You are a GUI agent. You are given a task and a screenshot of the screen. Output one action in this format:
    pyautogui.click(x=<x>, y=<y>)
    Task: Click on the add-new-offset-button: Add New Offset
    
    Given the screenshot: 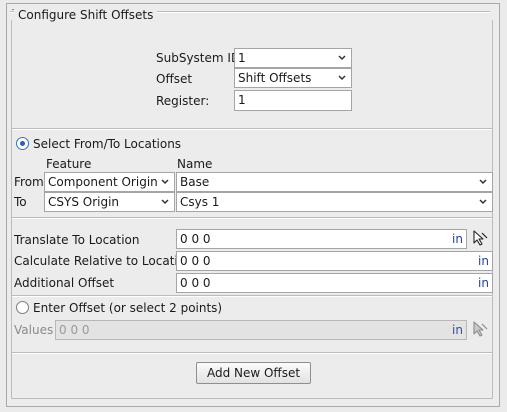 What is the action you would take?
    pyautogui.click(x=253, y=373)
    